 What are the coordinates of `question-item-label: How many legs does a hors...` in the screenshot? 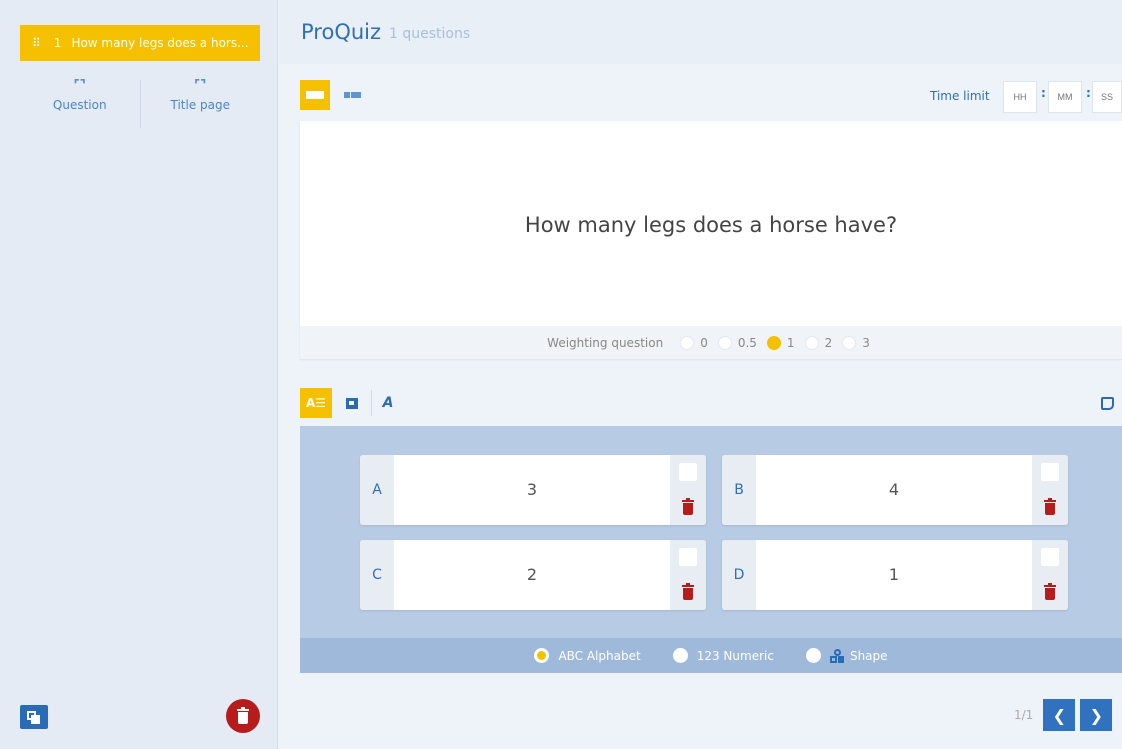 It's located at (160, 43).